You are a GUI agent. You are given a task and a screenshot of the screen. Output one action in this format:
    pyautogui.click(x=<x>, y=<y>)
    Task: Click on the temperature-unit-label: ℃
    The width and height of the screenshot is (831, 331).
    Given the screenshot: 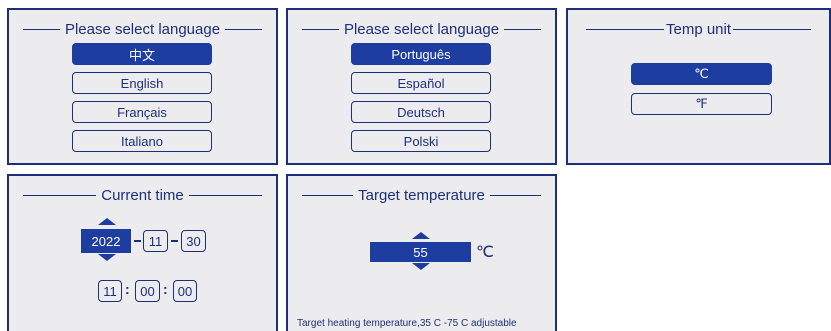 What is the action you would take?
    pyautogui.click(x=485, y=252)
    